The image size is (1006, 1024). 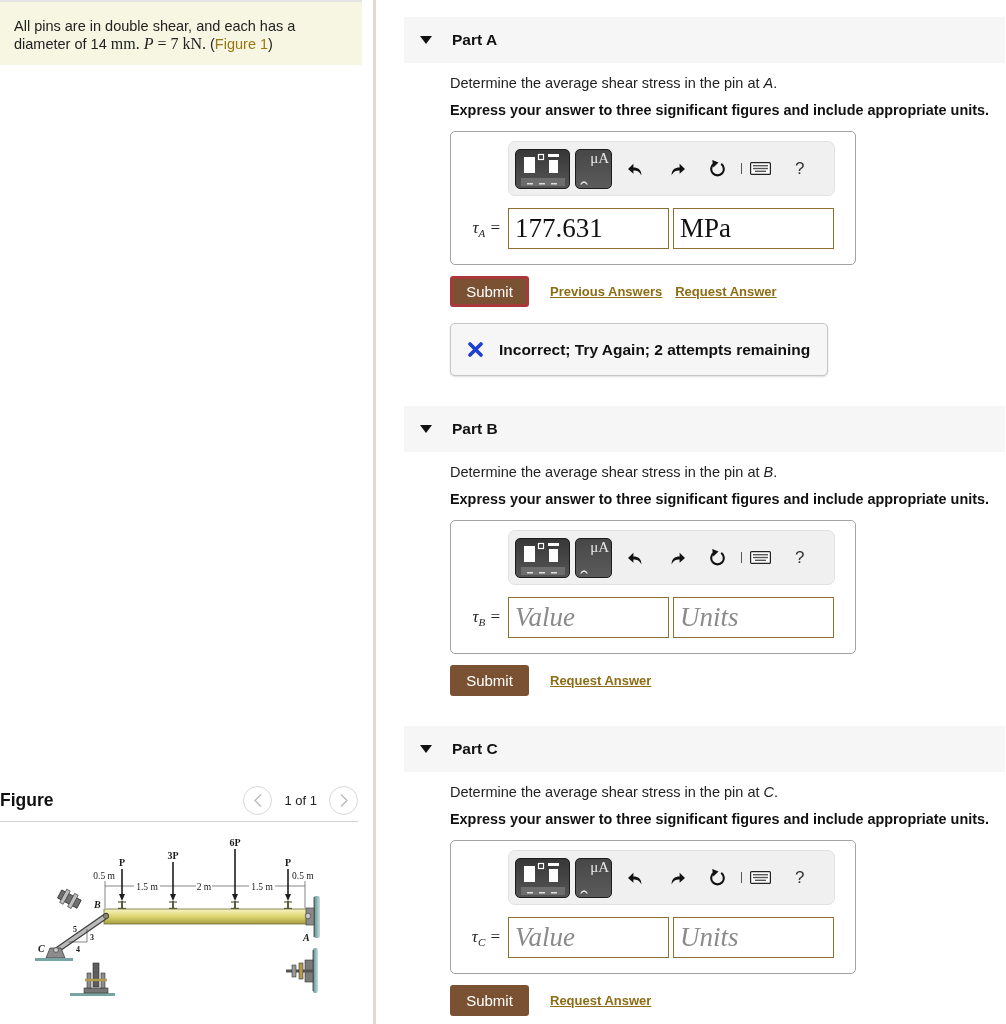 I want to click on load-label: 3P, so click(x=173, y=855).